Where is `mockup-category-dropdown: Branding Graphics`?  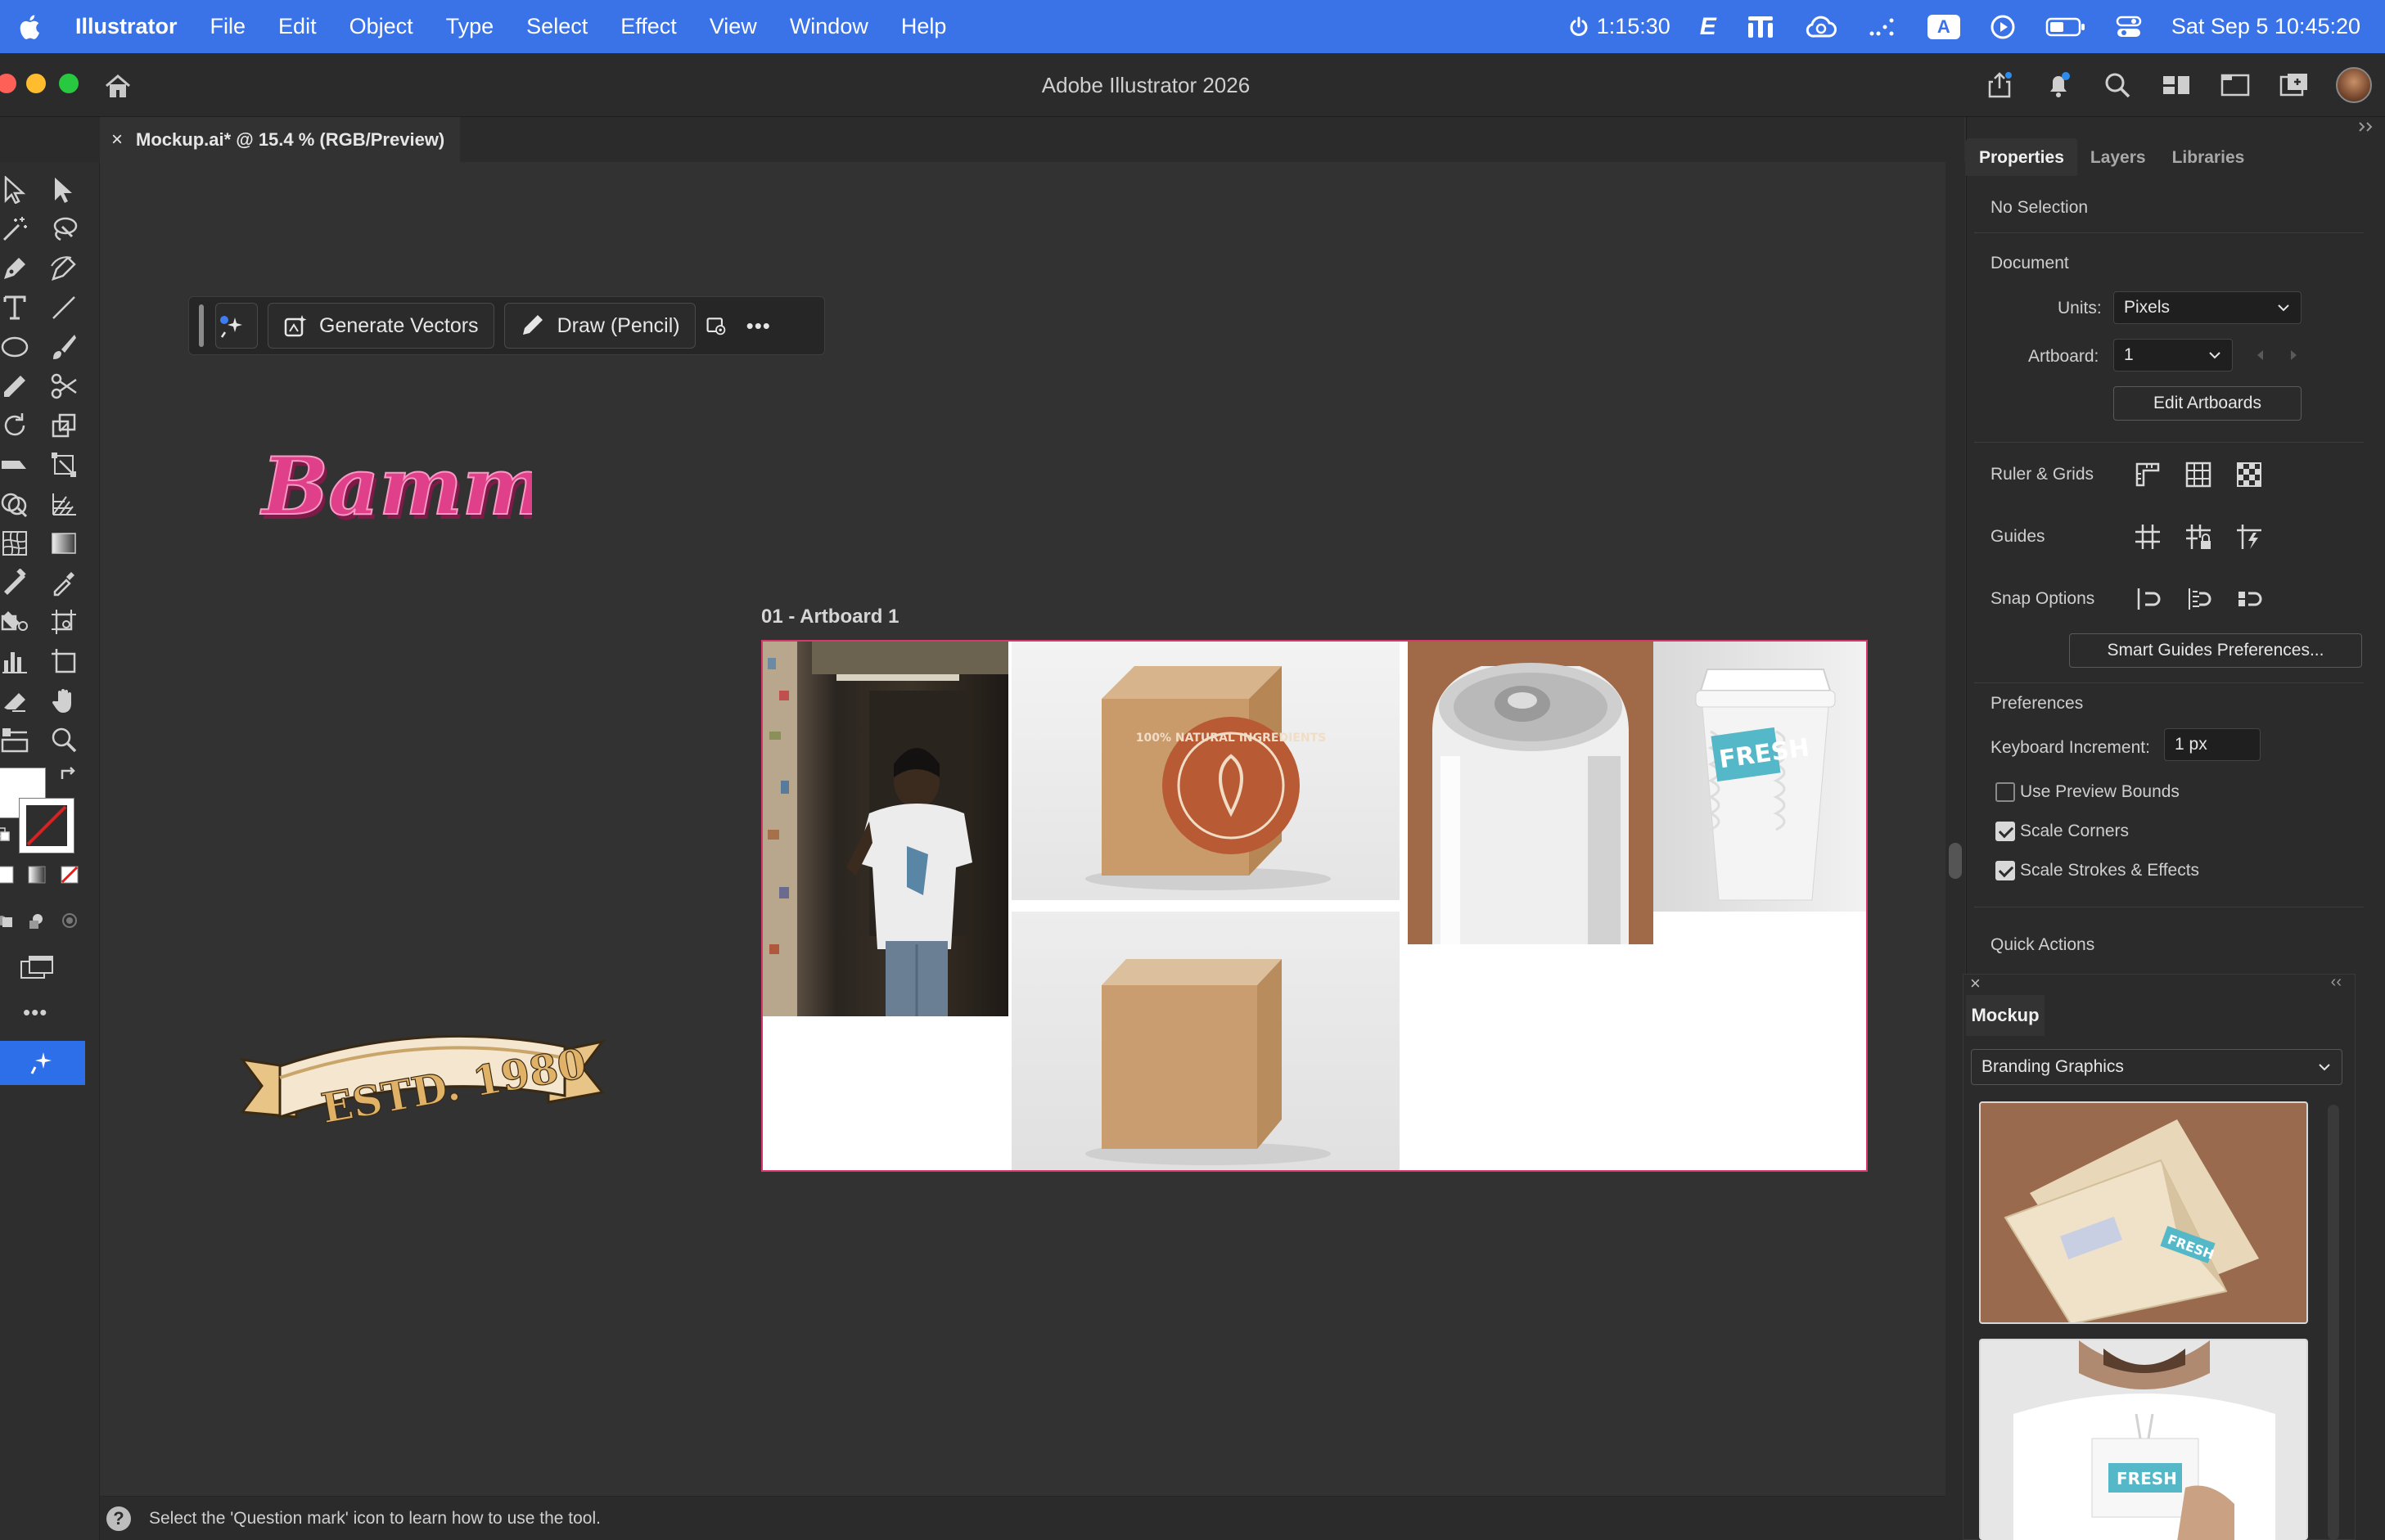 mockup-category-dropdown: Branding Graphics is located at coordinates (2157, 1067).